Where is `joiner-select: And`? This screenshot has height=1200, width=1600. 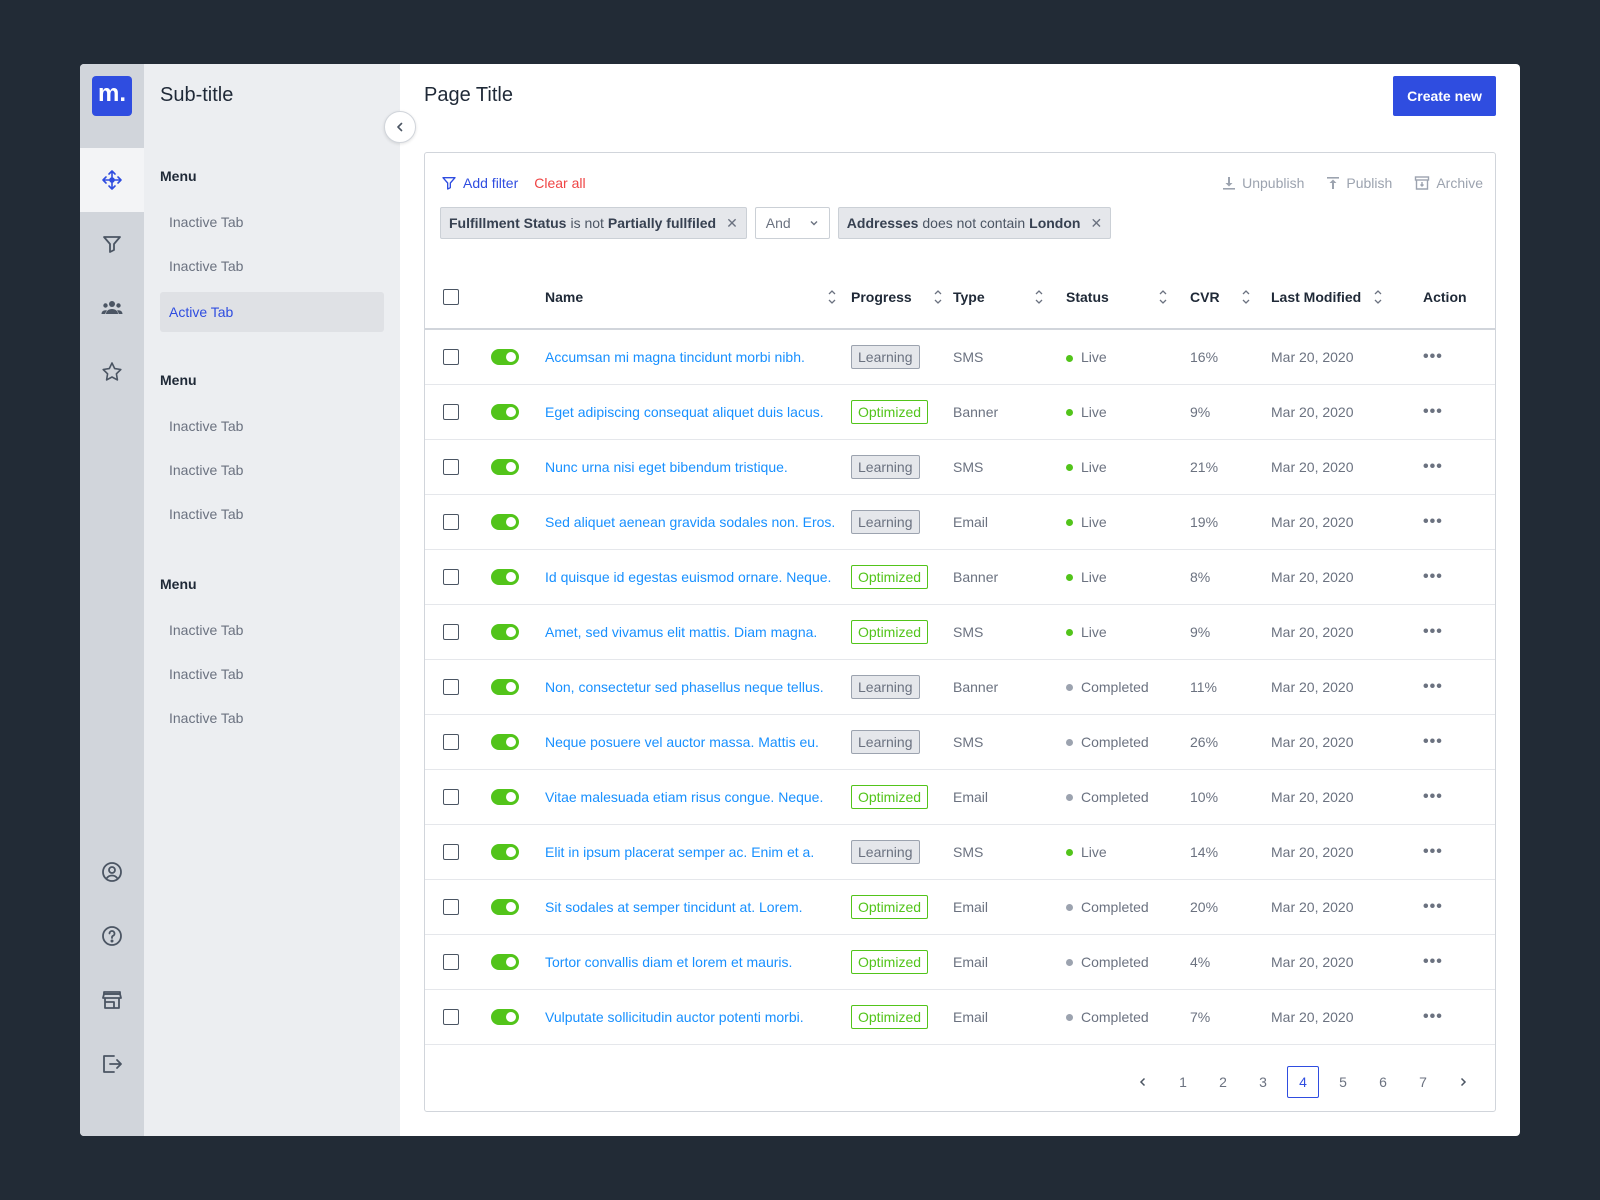 joiner-select: And is located at coordinates (792, 223).